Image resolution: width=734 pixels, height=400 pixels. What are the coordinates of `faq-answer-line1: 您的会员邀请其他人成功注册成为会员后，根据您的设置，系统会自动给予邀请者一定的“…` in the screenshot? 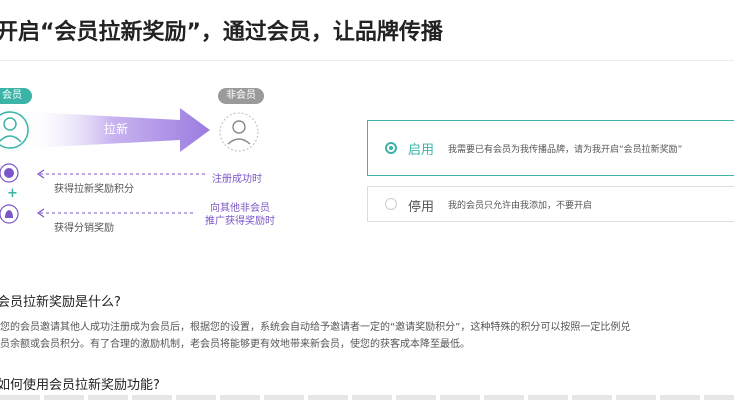 It's located at (315, 327).